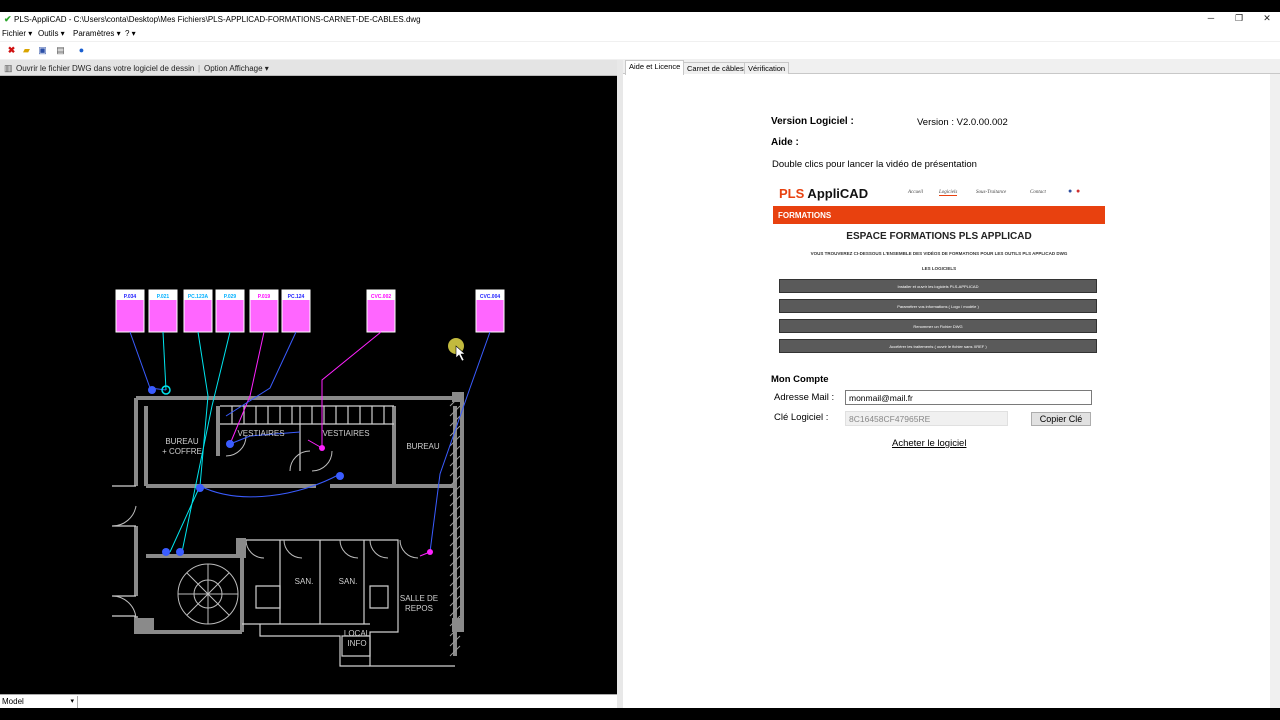 The height and width of the screenshot is (720, 1280). Describe the element at coordinates (264, 311) in the screenshot. I see `cable-tag: P.019` at that location.